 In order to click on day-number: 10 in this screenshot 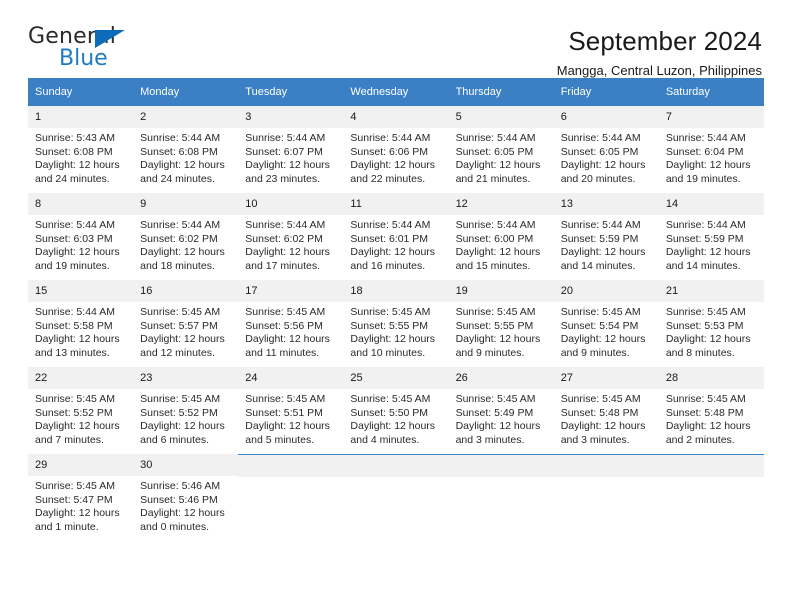, I will do `click(291, 204)`.